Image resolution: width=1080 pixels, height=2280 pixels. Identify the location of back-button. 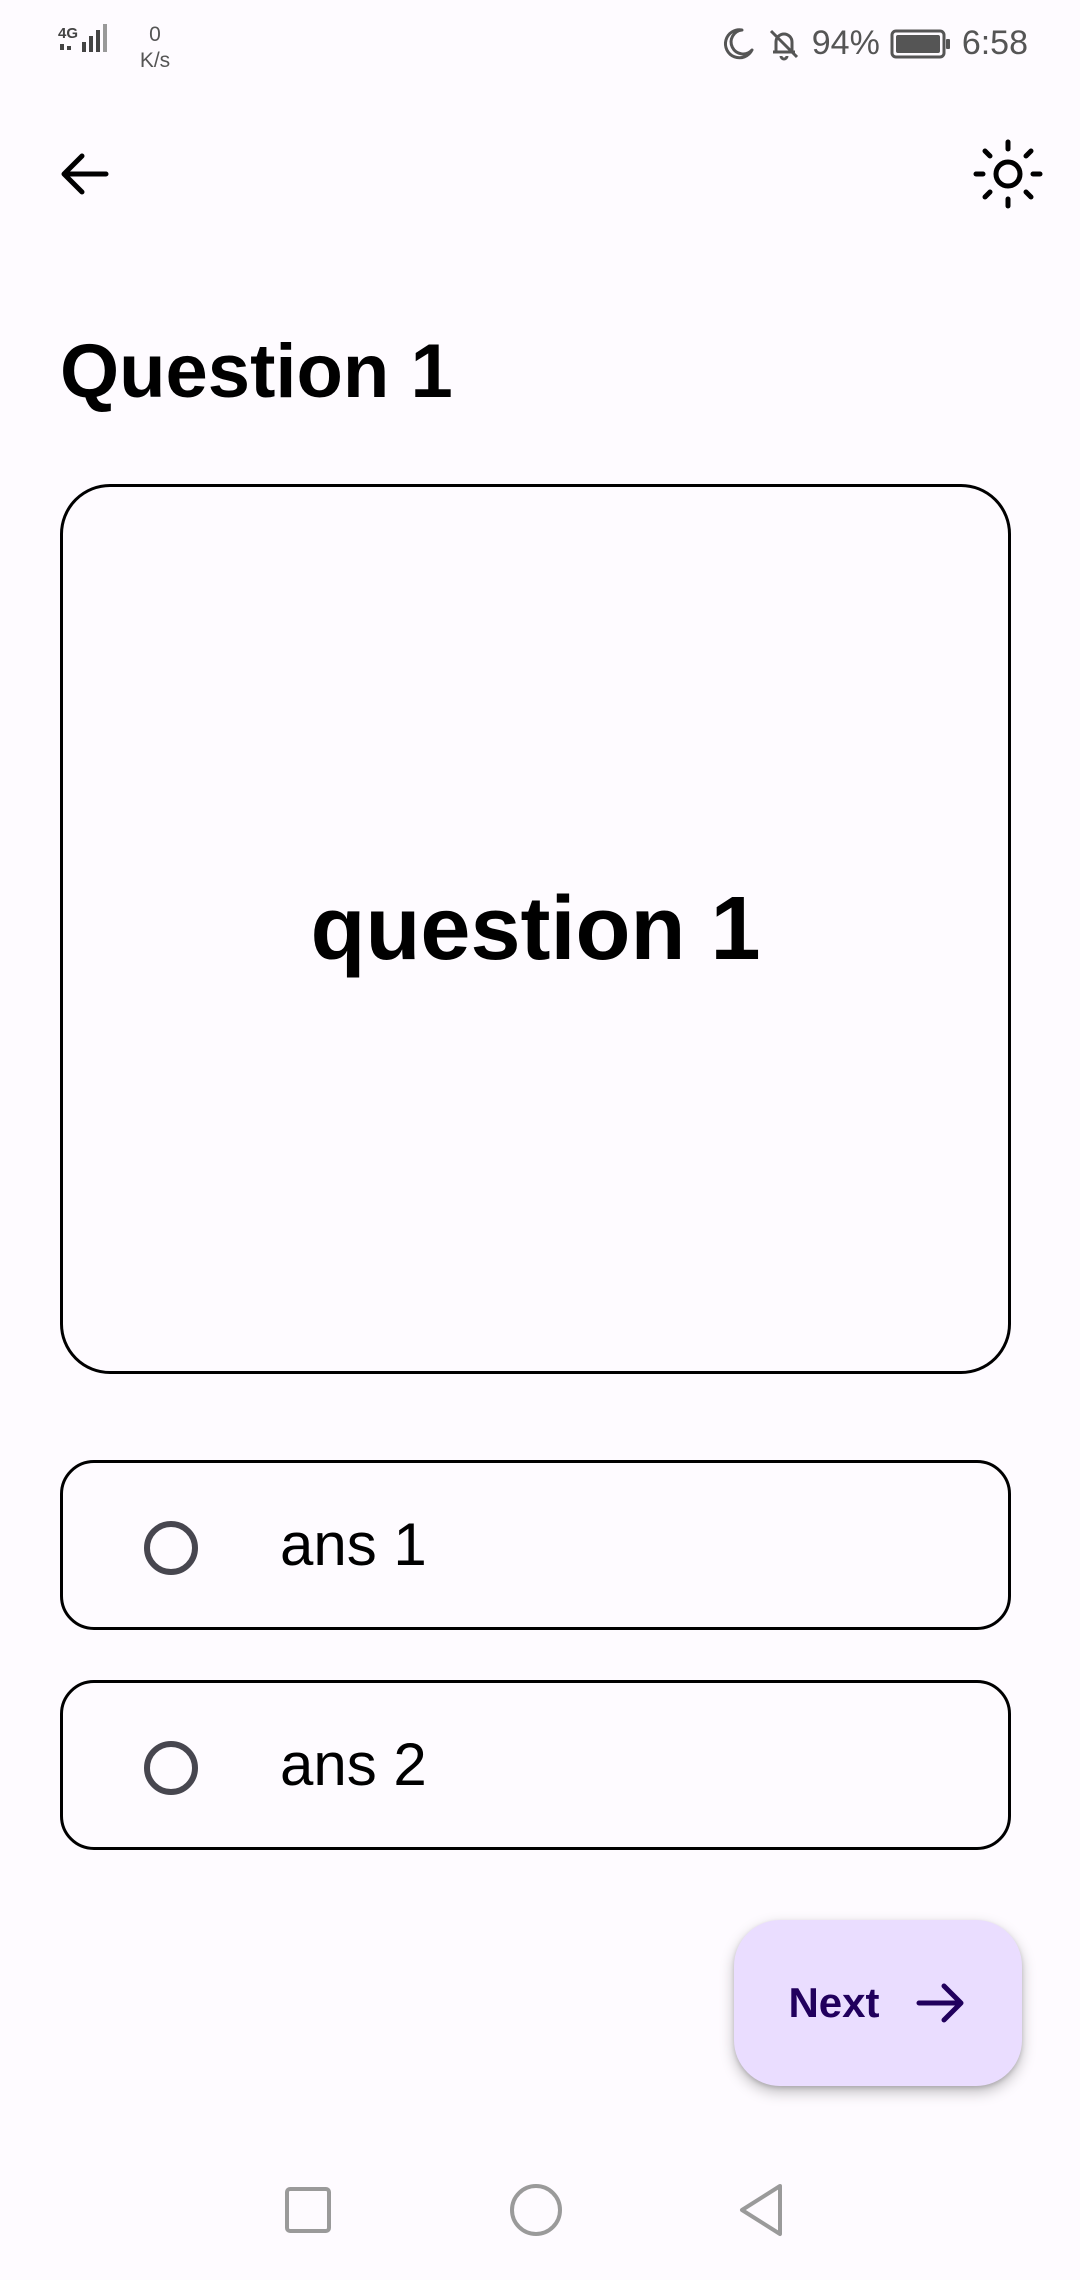
(84, 174).